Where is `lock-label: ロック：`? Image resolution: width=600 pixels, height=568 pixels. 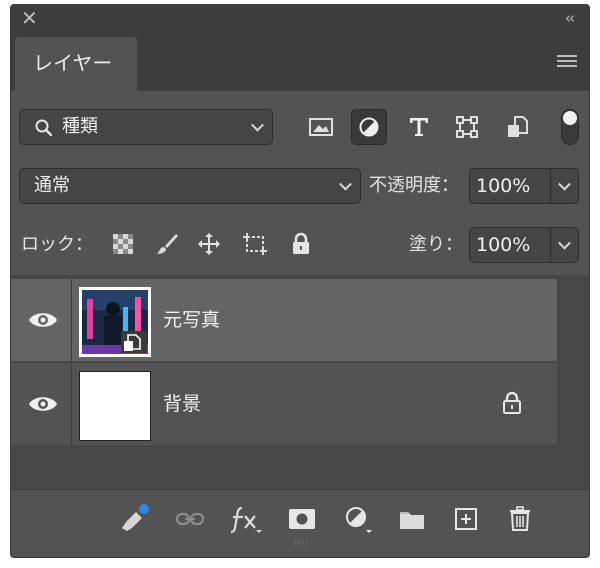 lock-label: ロック： is located at coordinates (57, 244).